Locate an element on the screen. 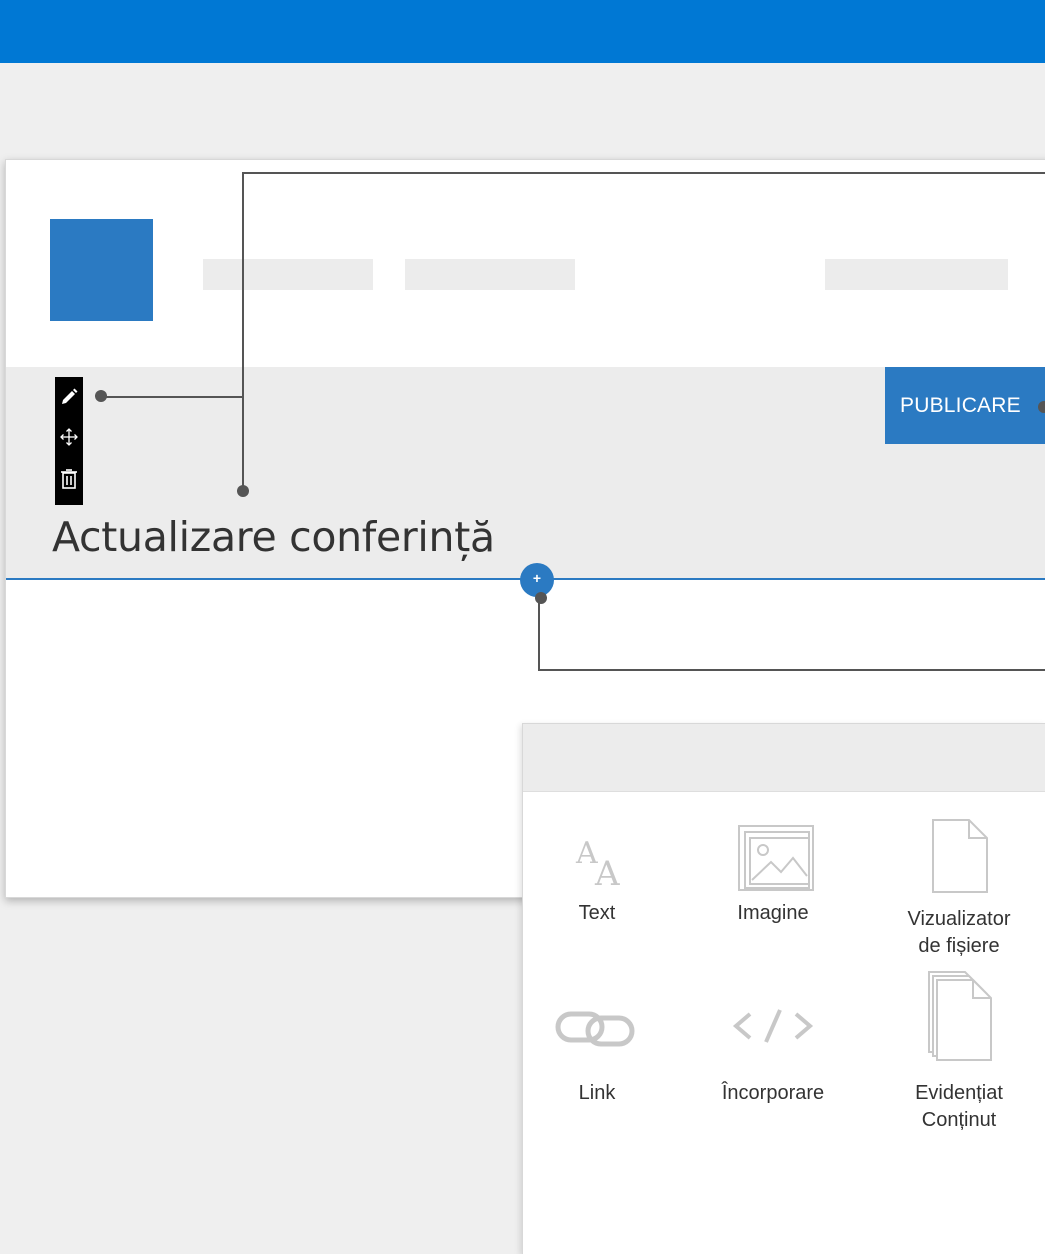  image-icon is located at coordinates (776, 858).